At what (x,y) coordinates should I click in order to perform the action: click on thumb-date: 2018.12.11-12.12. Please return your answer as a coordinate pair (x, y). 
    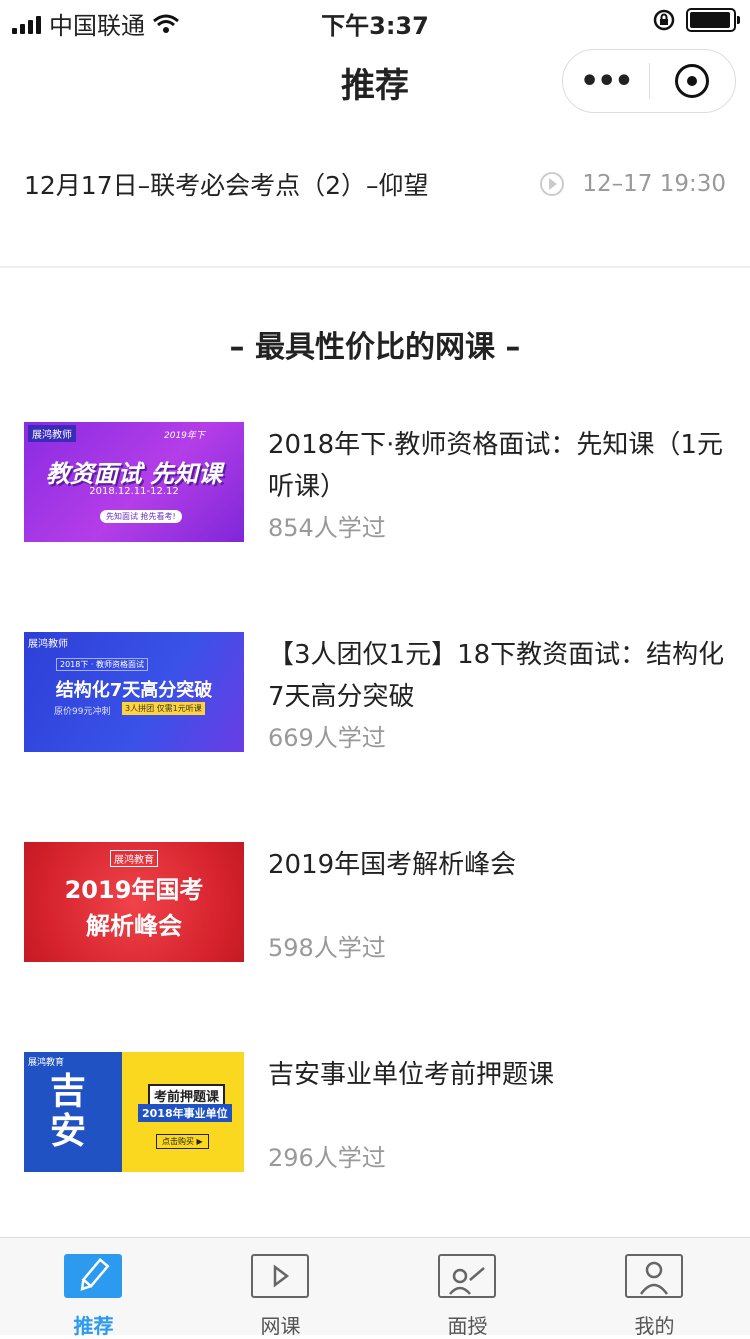
    Looking at the image, I should click on (134, 491).